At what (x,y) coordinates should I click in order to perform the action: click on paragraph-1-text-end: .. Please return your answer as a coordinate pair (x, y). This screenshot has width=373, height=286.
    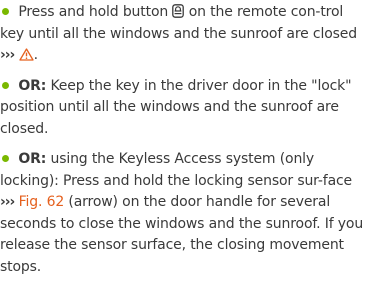
    Looking at the image, I should click on (35, 55).